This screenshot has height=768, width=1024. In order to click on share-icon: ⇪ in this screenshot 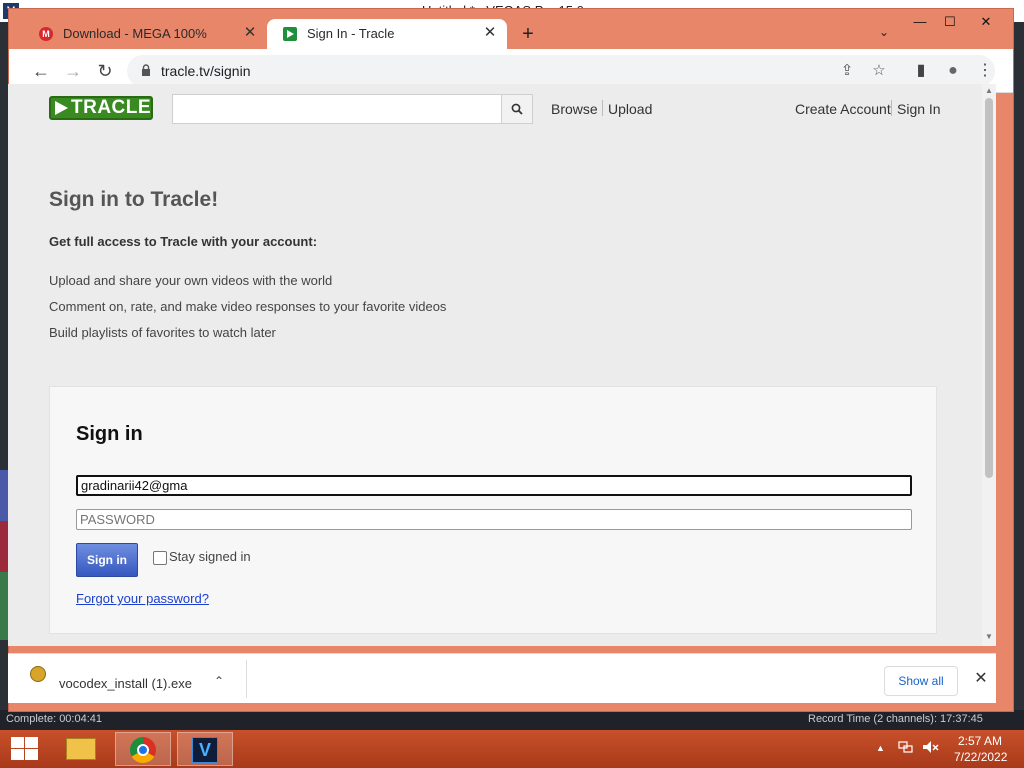, I will do `click(847, 71)`.